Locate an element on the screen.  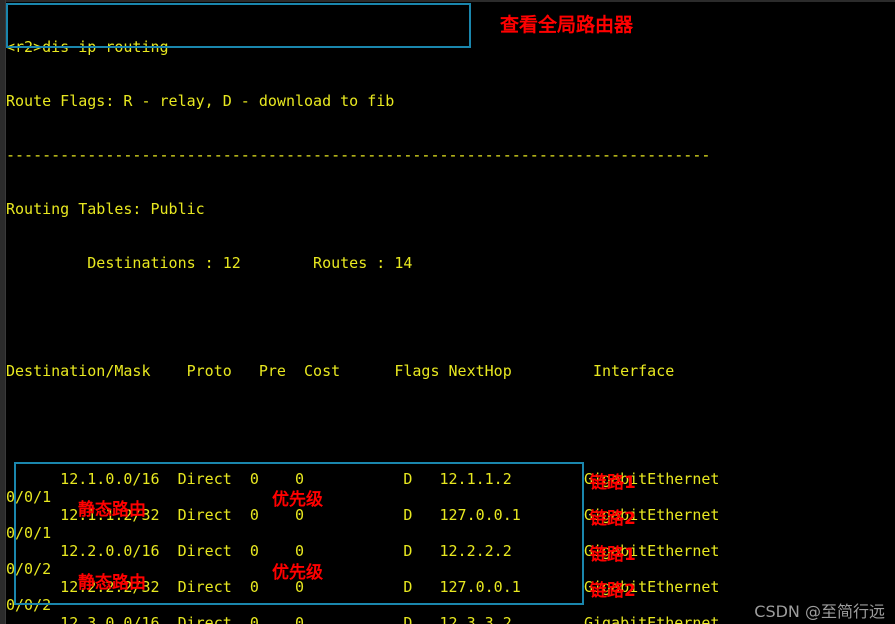
annotation-link-1: 链路1 is located at coordinates (613, 483).